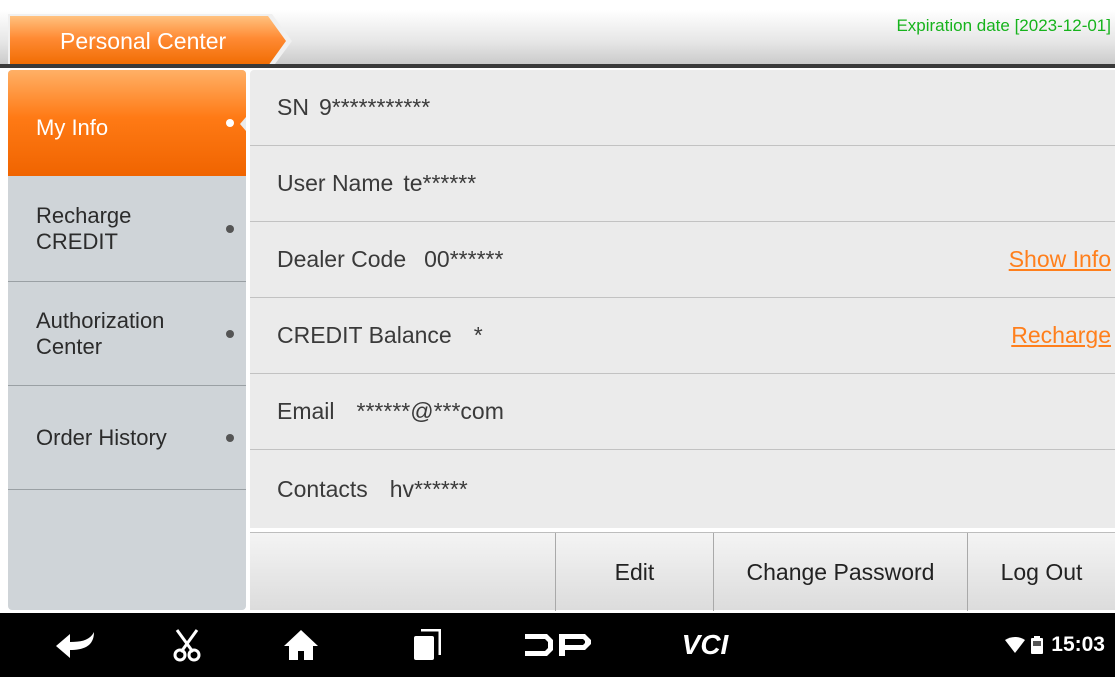 The image size is (1115, 677). Describe the element at coordinates (634, 572) in the screenshot. I see `edit-button: Edit` at that location.